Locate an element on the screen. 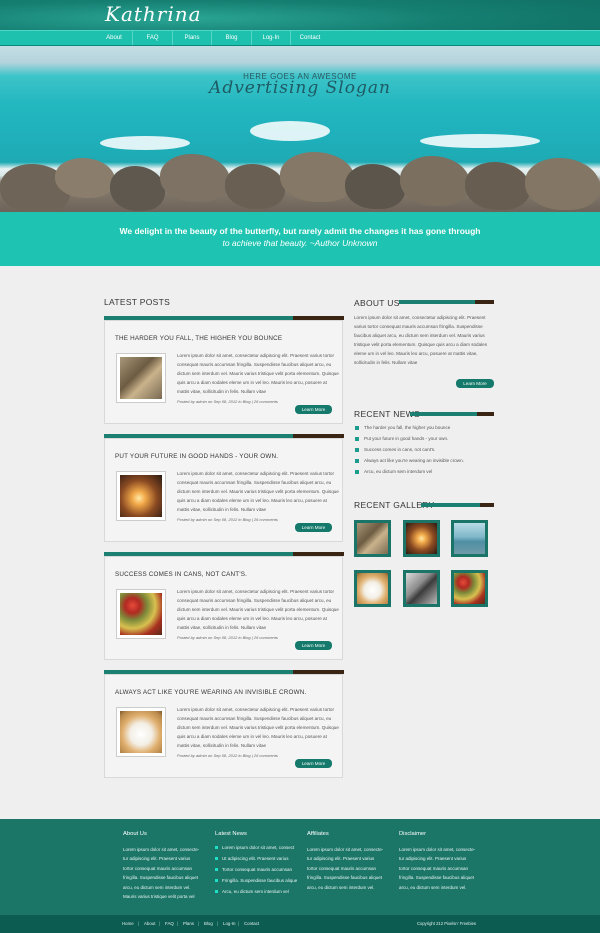 The width and height of the screenshot is (600, 933). footer-about-title: About Us is located at coordinates (135, 834).